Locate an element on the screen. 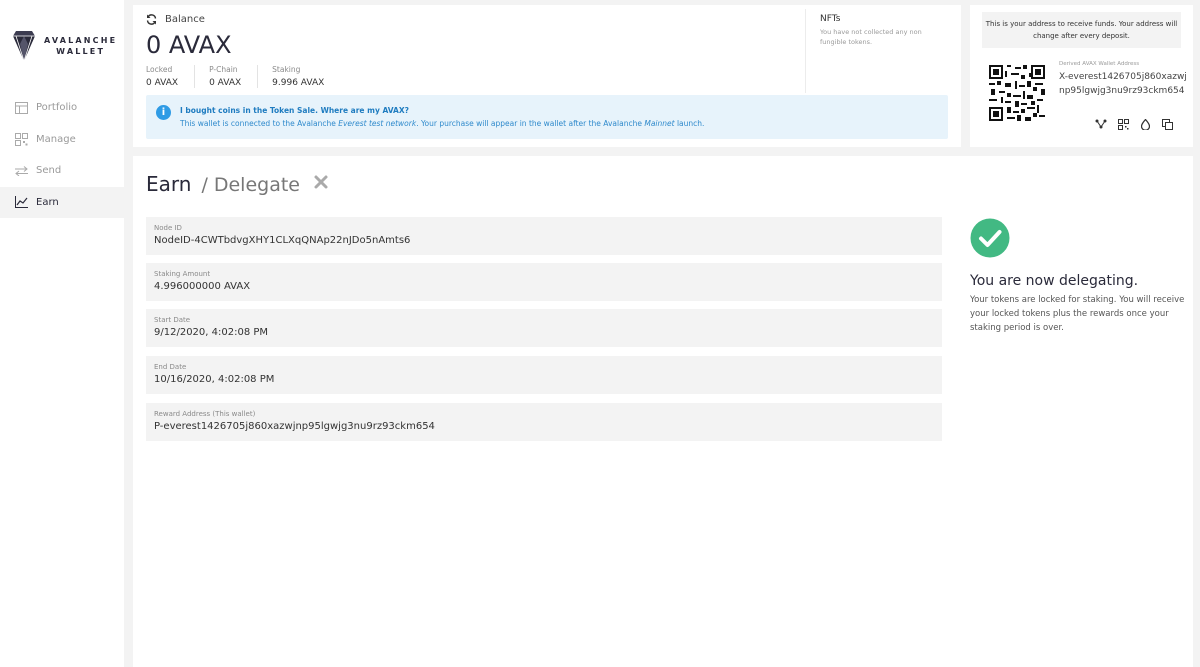 The width and height of the screenshot is (1200, 667). breadcrumb-delegate: Delegate is located at coordinates (256, 185).